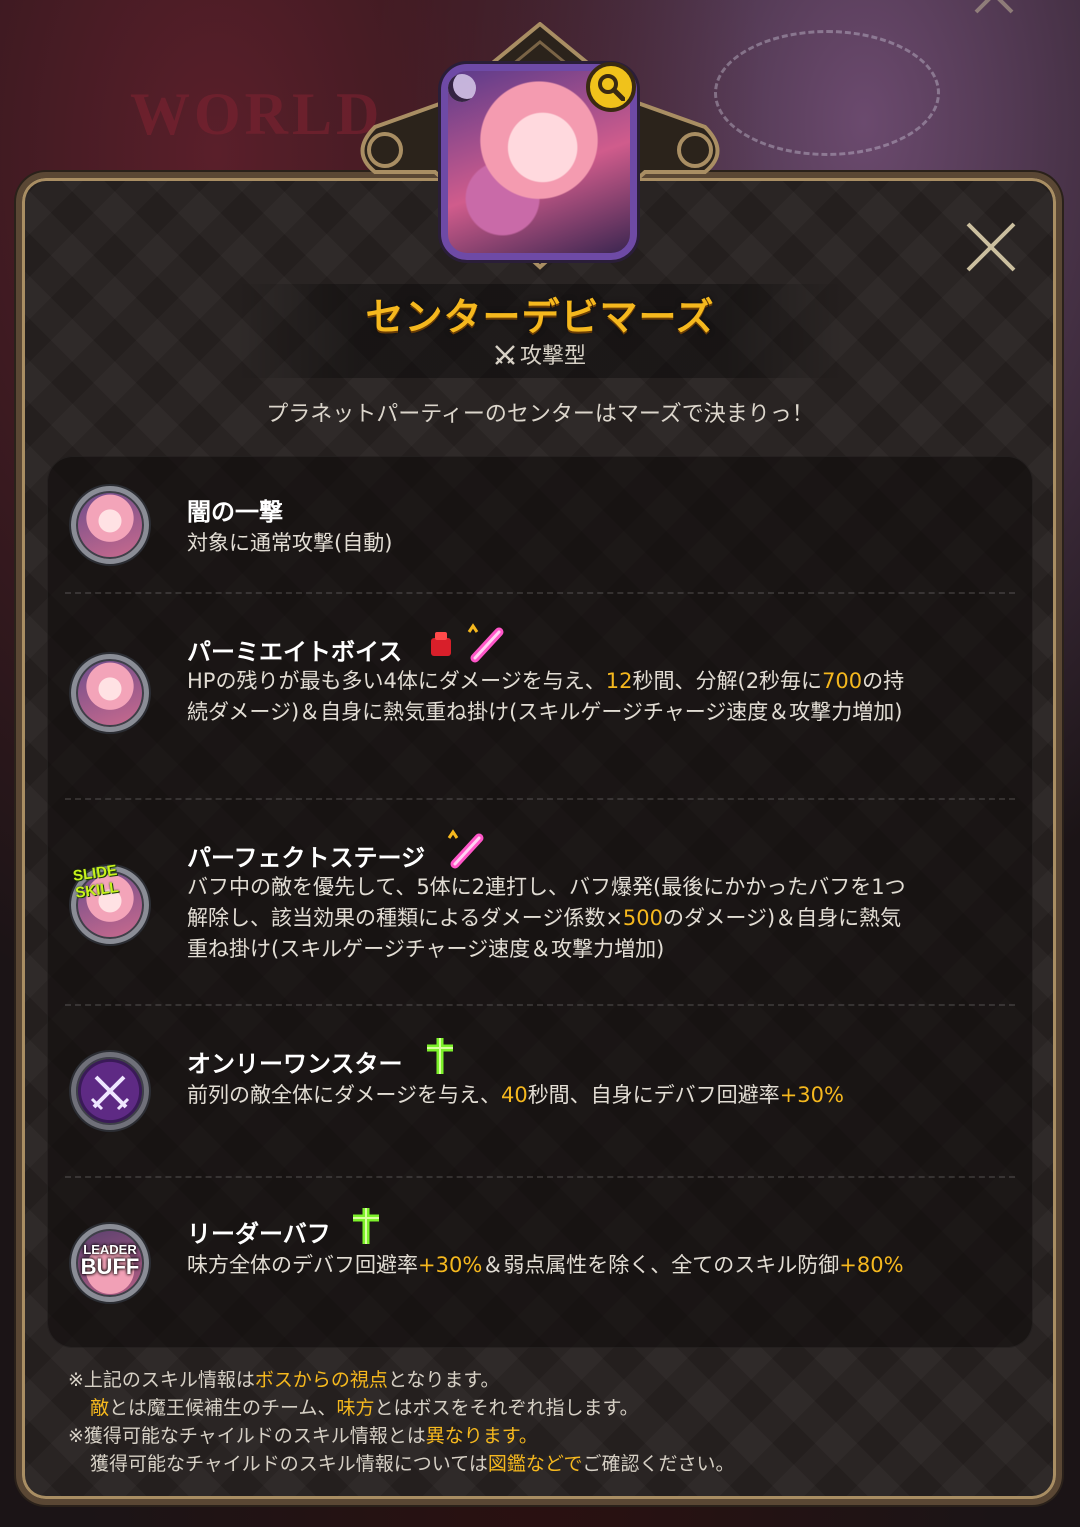 The width and height of the screenshot is (1080, 1527). I want to click on skill-name: パーフェクトステージ, so click(306, 858).